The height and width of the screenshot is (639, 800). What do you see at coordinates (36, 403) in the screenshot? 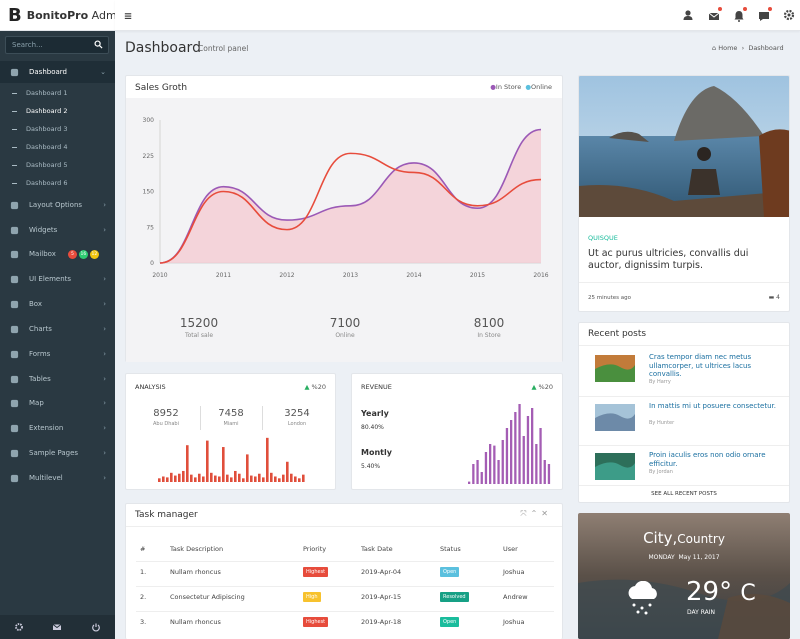
I see `sidebar-item-label: Map` at bounding box center [36, 403].